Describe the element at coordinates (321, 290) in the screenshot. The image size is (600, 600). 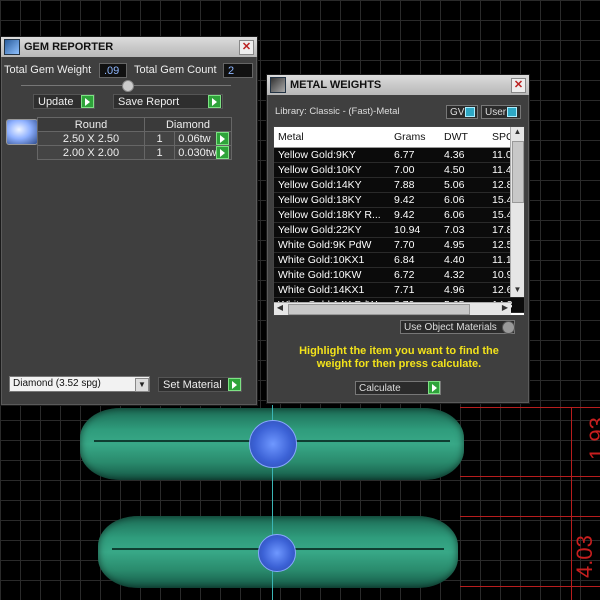
I see `metal-name: White Gold:14KX1` at that location.